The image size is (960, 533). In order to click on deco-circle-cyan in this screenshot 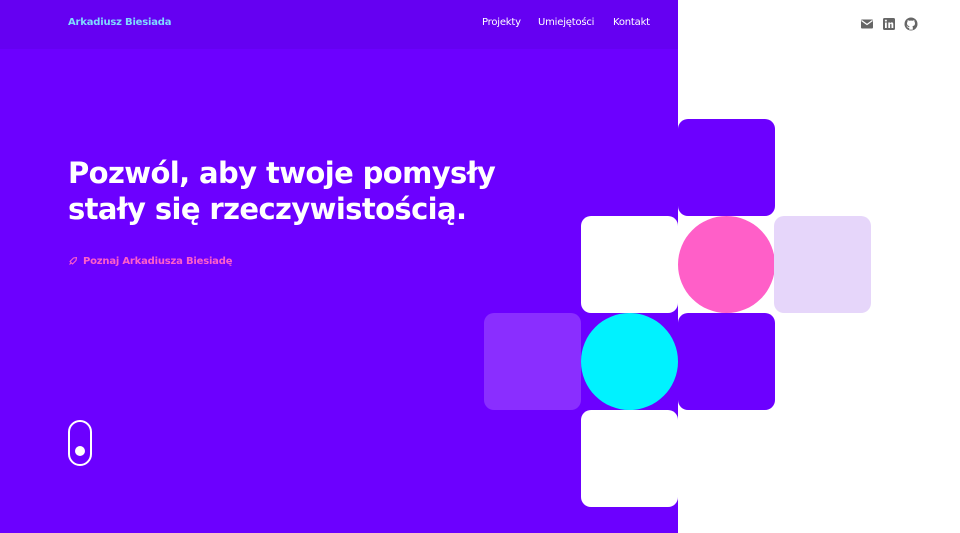, I will do `click(629, 361)`.